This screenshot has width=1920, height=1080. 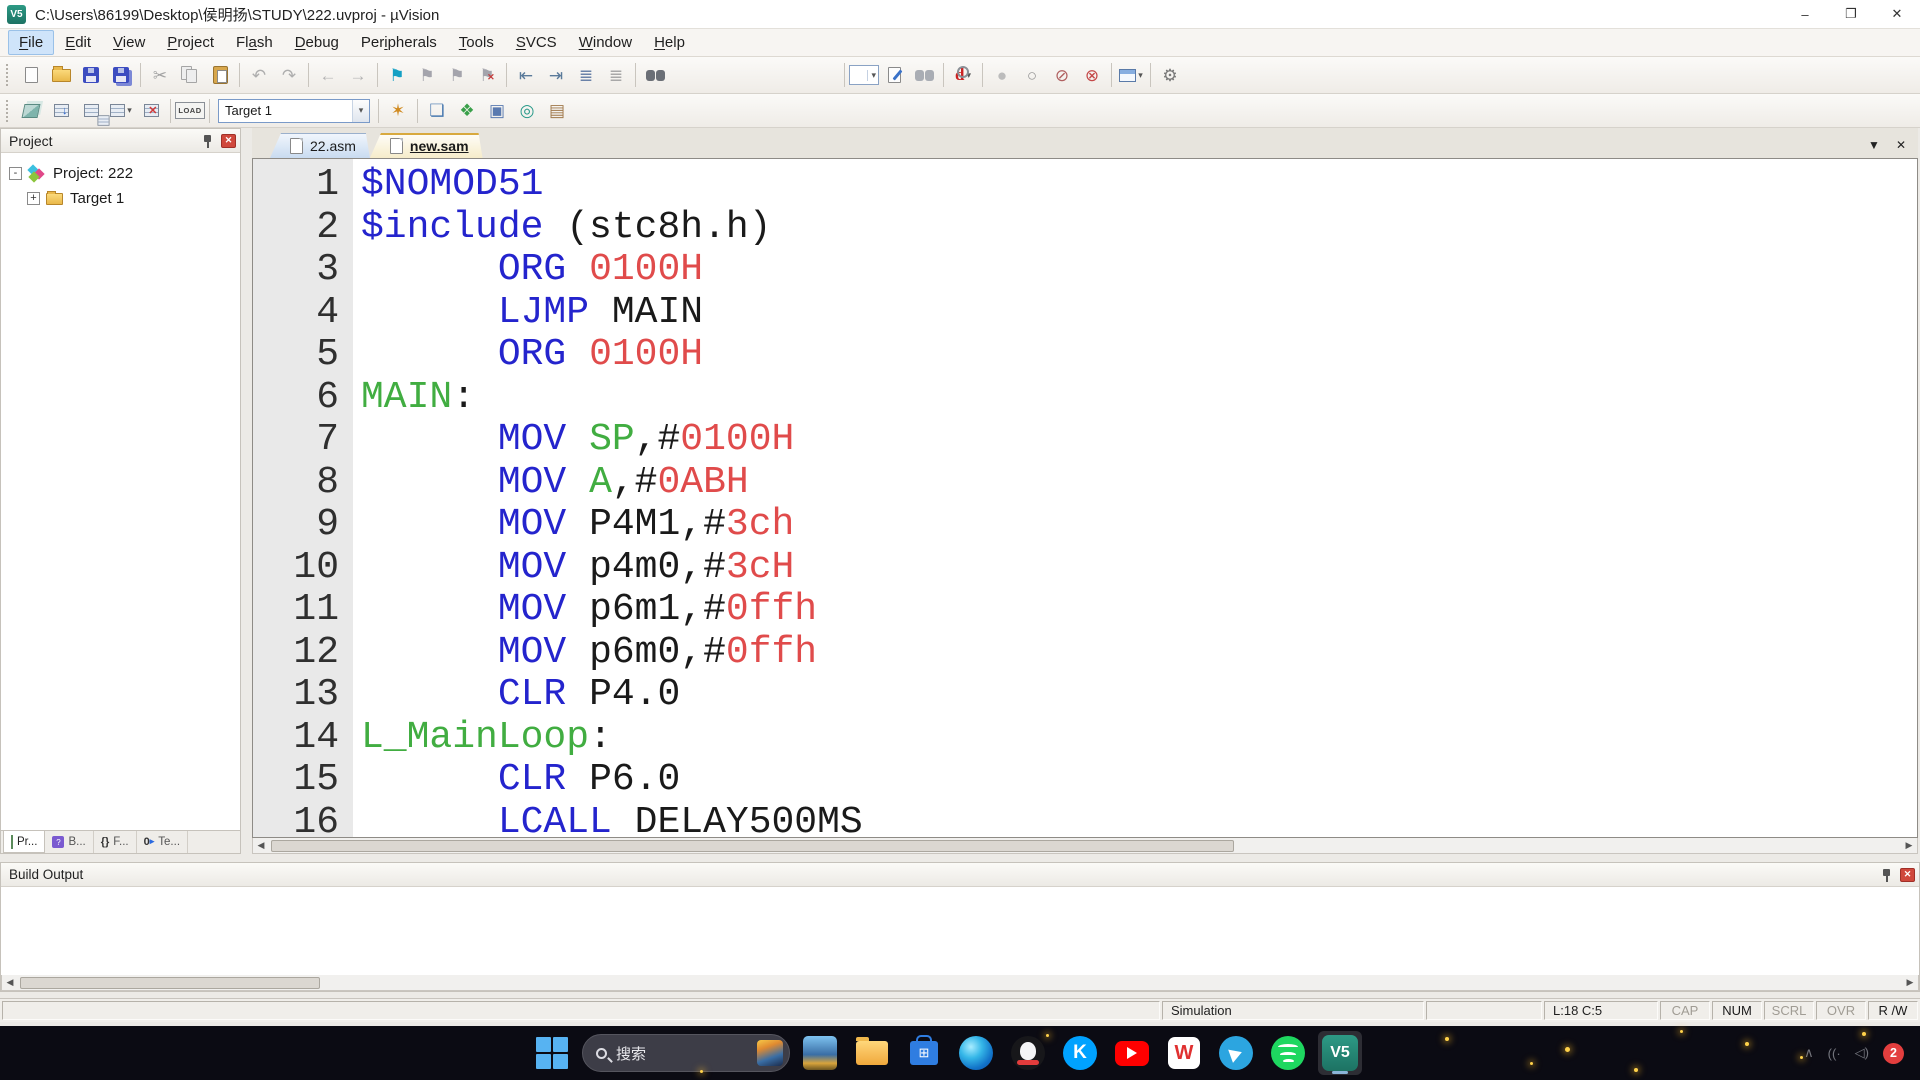 I want to click on comment-button: ≣, so click(x=586, y=75).